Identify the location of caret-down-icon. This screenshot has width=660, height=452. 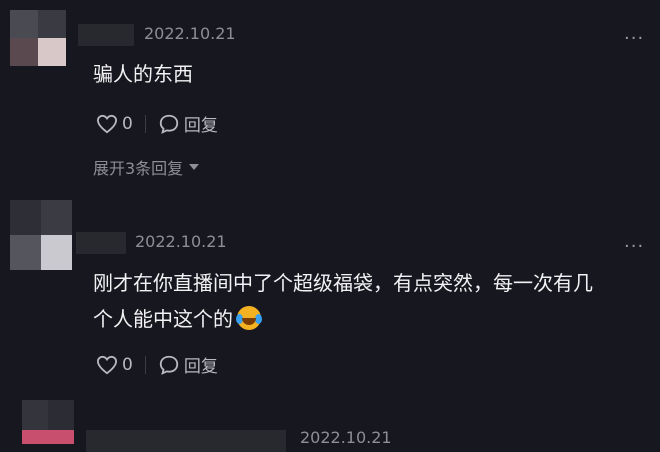
(194, 167).